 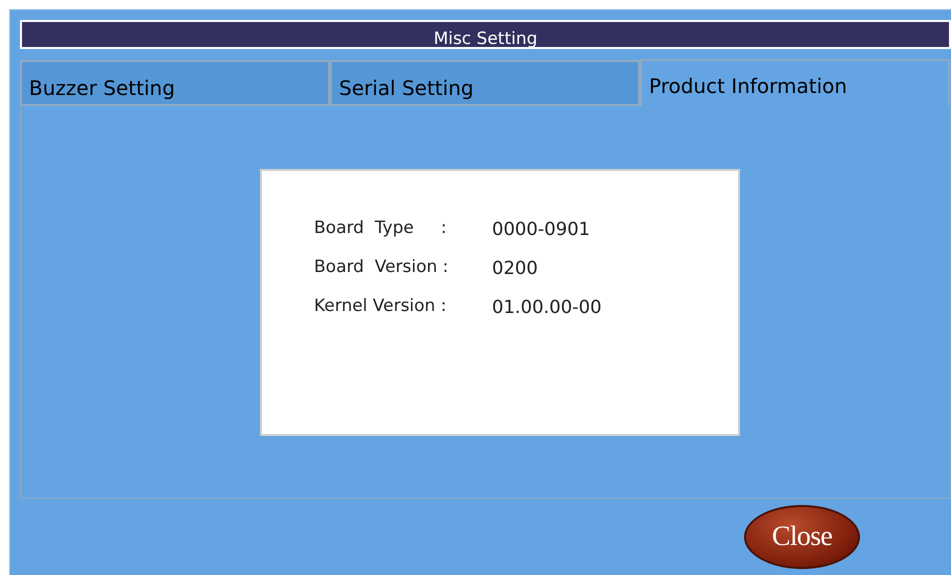 What do you see at coordinates (175, 83) in the screenshot?
I see `tab: Buzzer Setting` at bounding box center [175, 83].